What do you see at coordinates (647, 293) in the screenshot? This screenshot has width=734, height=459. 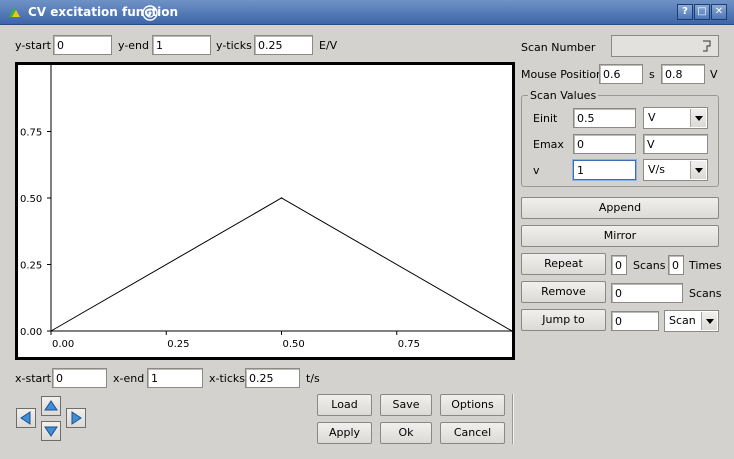 I see `remove-input` at bounding box center [647, 293].